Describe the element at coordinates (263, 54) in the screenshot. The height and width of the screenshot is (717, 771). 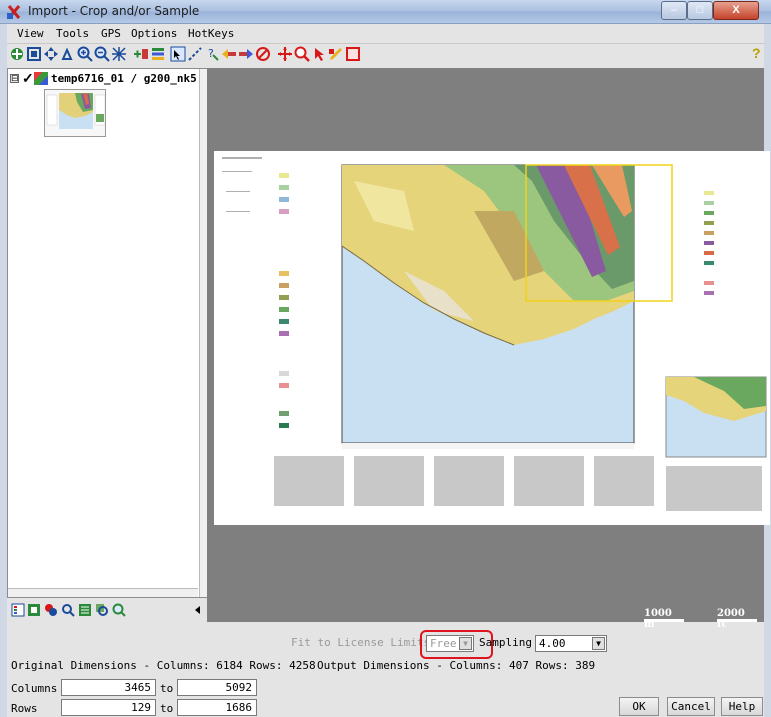
I see `redraw-stop-icon` at that location.